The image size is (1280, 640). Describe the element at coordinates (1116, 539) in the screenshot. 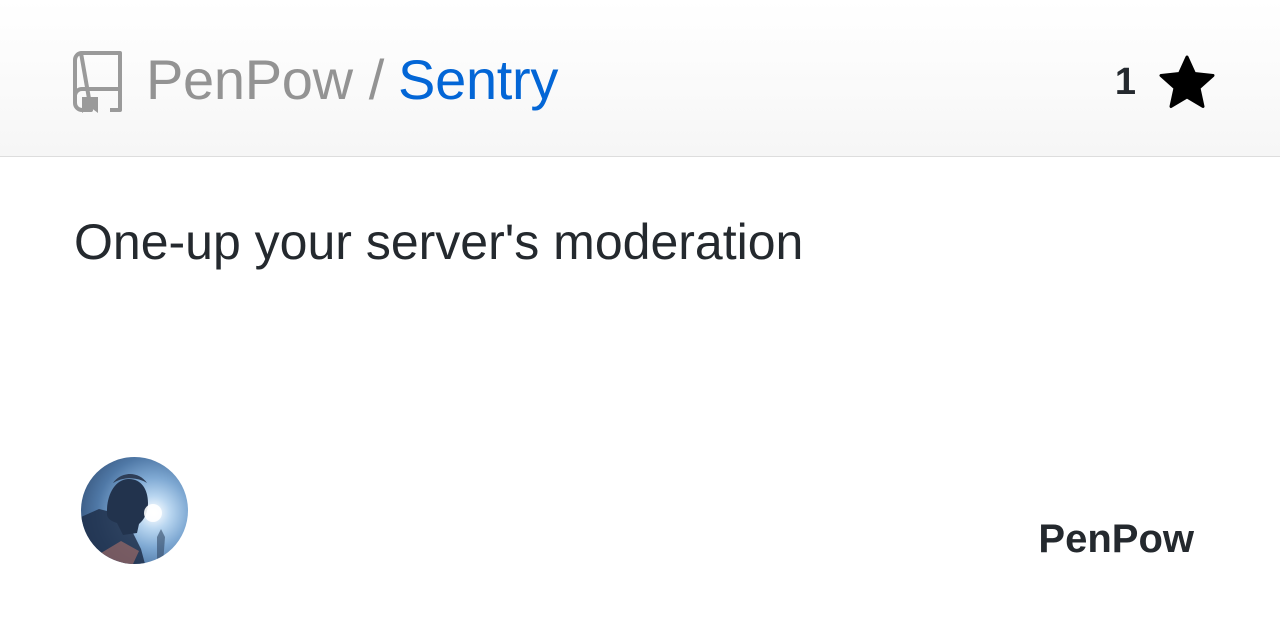

I see `author-name: PenPow` at that location.